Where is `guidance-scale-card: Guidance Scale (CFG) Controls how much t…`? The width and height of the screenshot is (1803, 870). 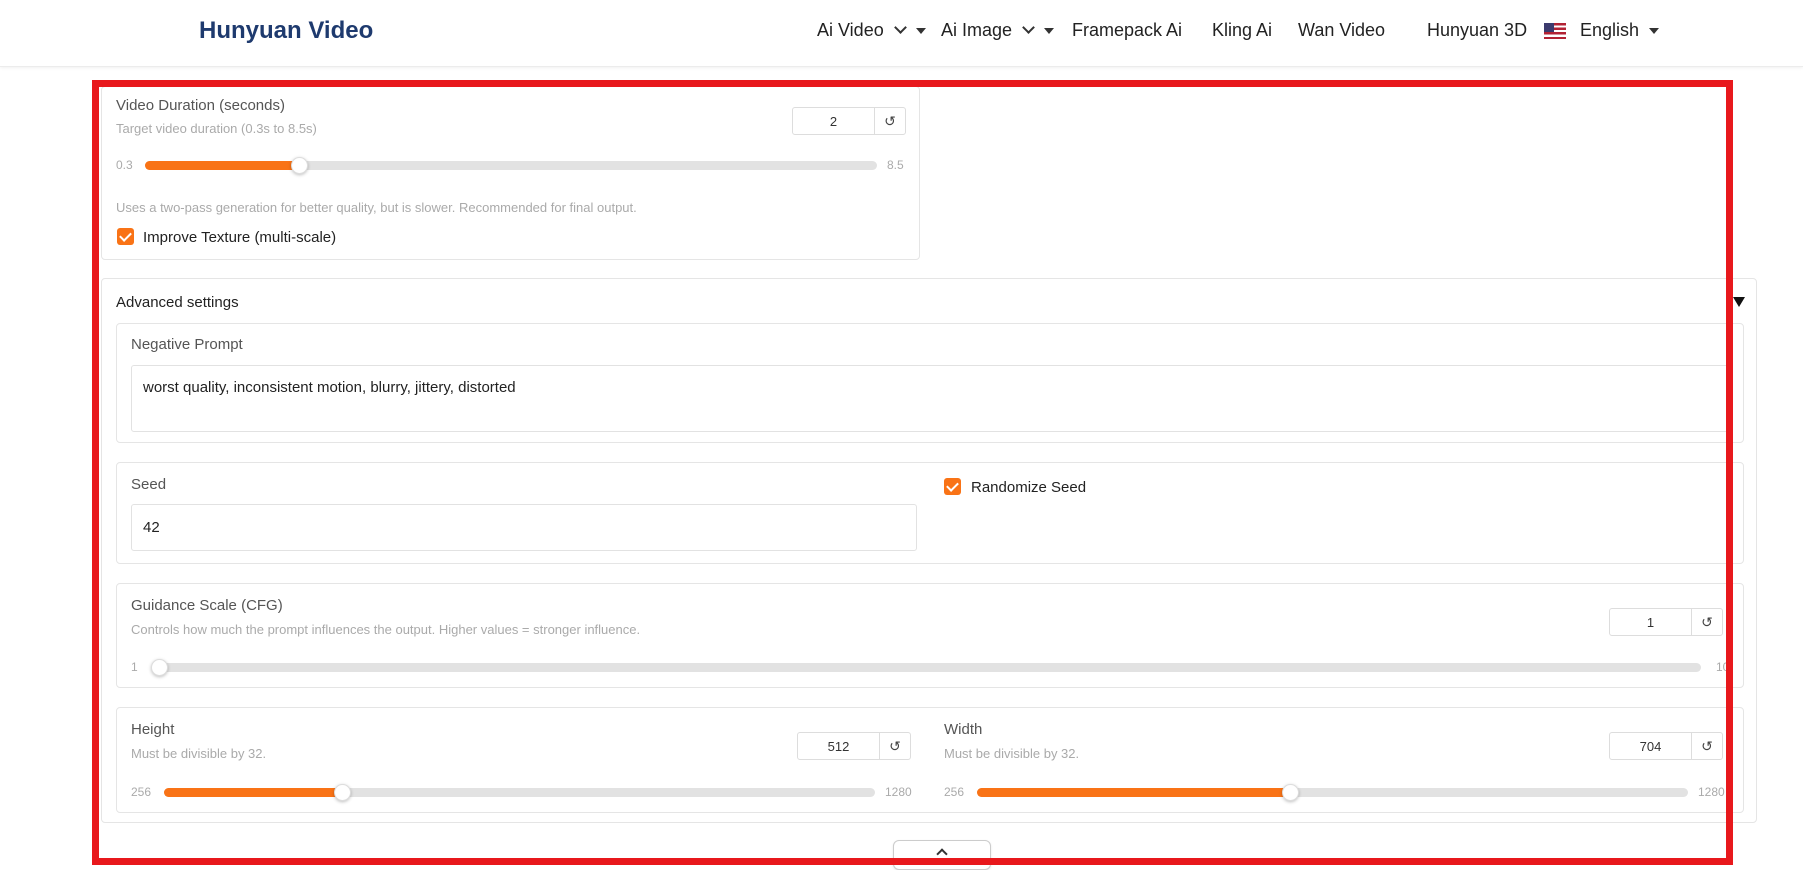
guidance-scale-card: Guidance Scale (CFG) Controls how much t… is located at coordinates (930, 635).